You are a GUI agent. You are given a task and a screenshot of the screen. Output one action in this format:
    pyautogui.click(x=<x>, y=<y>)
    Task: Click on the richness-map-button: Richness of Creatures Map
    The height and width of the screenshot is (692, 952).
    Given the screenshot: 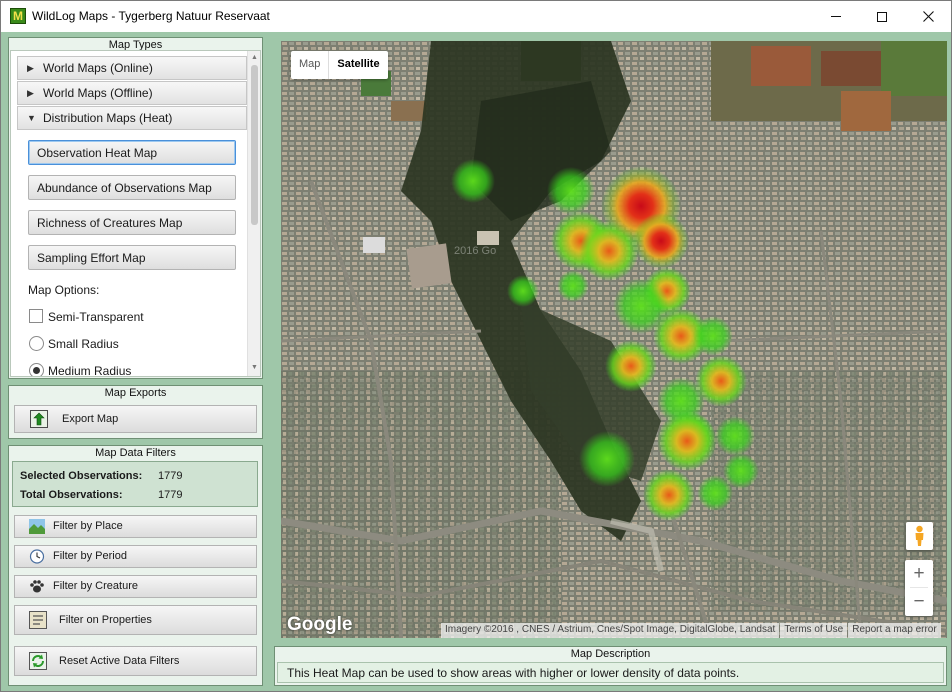 What is the action you would take?
    pyautogui.click(x=132, y=222)
    